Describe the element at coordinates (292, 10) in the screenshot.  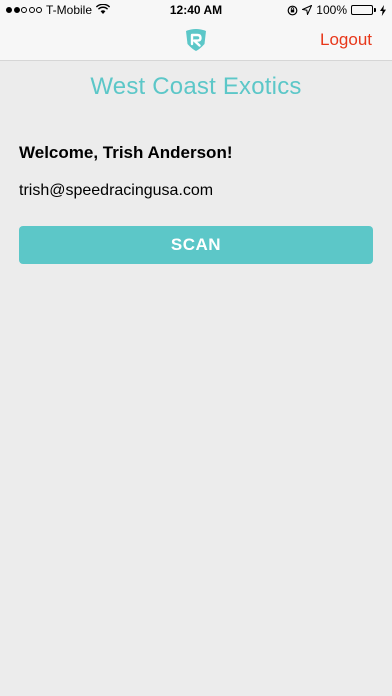
I see `rotation-lock-icon` at that location.